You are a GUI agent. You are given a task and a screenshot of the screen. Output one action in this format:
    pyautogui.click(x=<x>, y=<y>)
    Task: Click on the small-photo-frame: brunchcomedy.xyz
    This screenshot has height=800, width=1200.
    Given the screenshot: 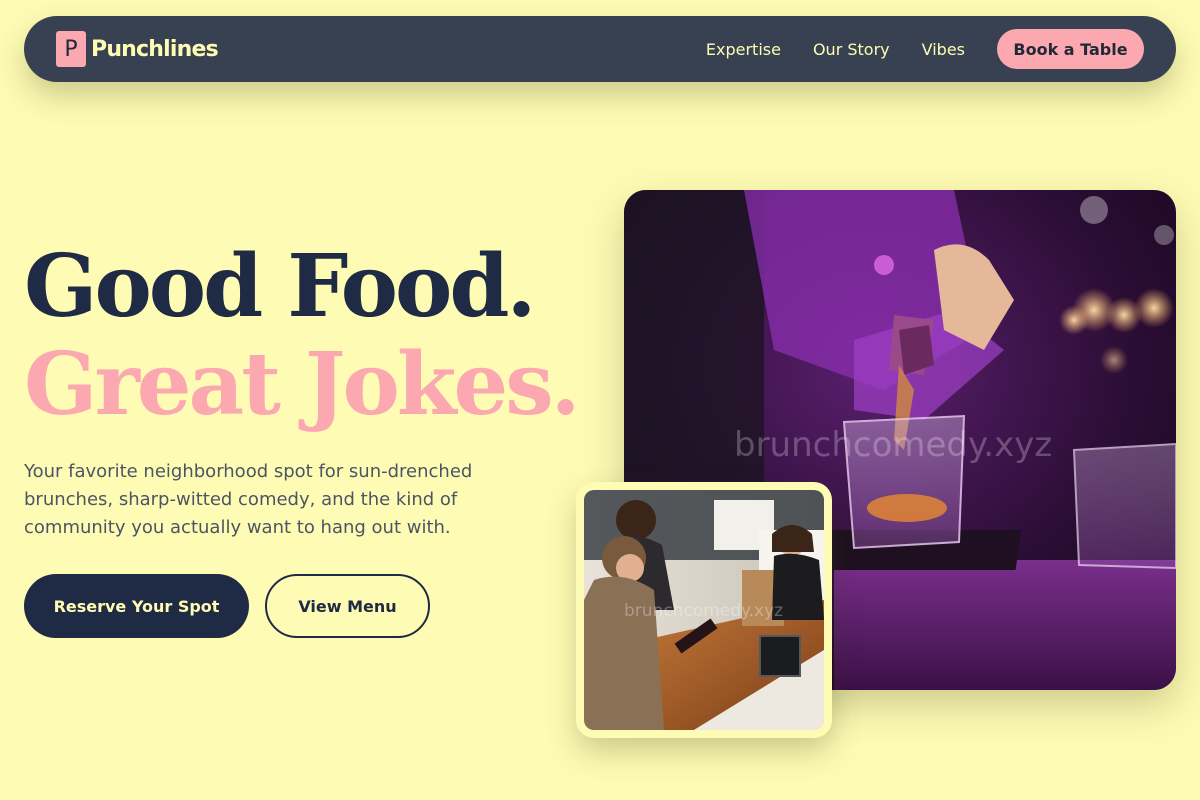 What is the action you would take?
    pyautogui.click(x=704, y=610)
    